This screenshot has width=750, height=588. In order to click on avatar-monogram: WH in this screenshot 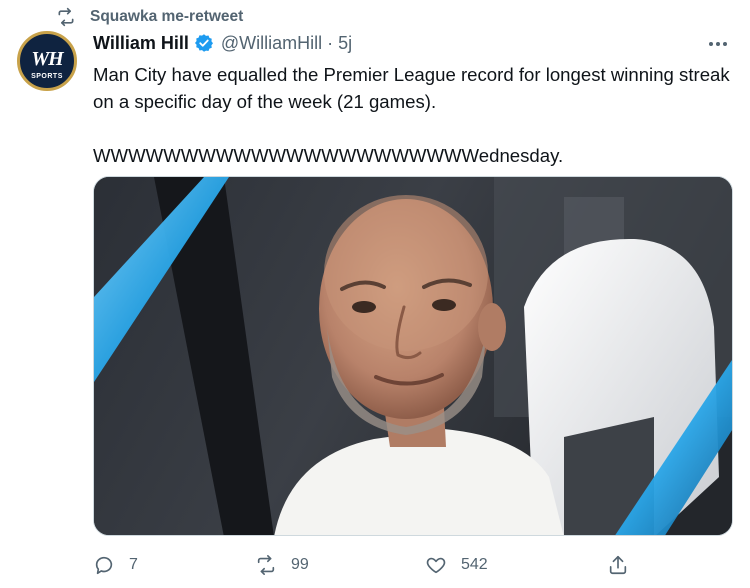, I will do `click(47, 58)`.